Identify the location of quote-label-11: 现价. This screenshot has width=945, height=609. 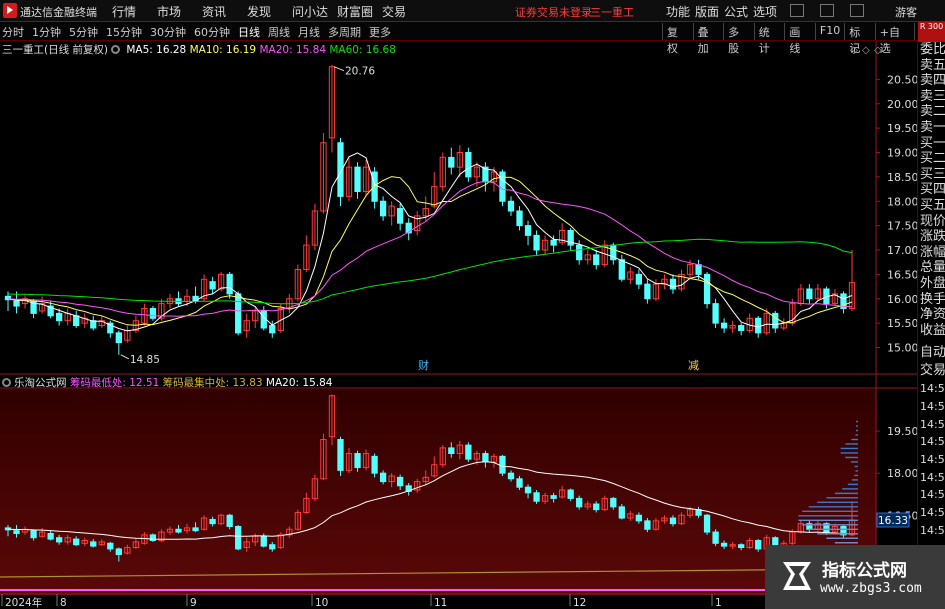
(932, 221).